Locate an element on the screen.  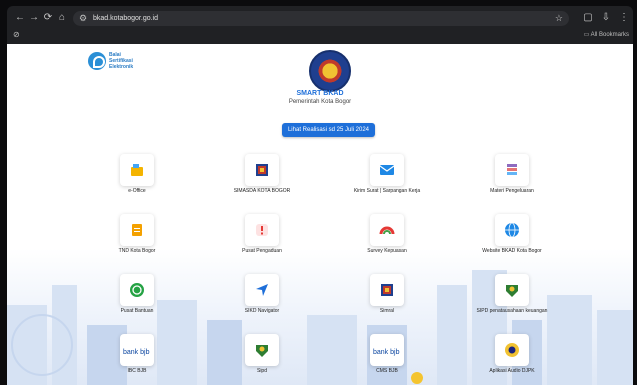
app-item: SIPD penatausahaan keuangan is located at coordinates (512, 299).